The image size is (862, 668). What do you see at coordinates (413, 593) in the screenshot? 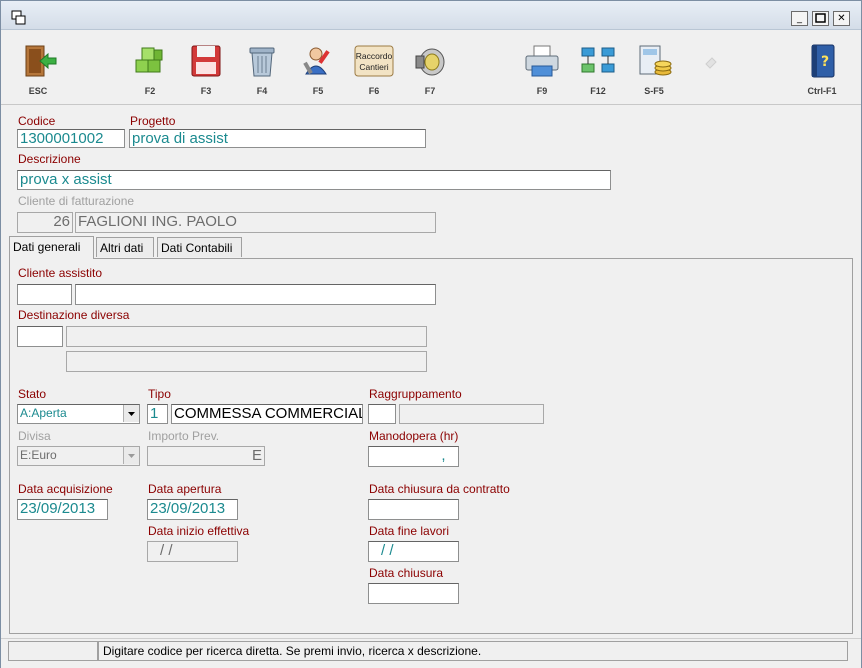
I see `data-chiusura-input` at bounding box center [413, 593].